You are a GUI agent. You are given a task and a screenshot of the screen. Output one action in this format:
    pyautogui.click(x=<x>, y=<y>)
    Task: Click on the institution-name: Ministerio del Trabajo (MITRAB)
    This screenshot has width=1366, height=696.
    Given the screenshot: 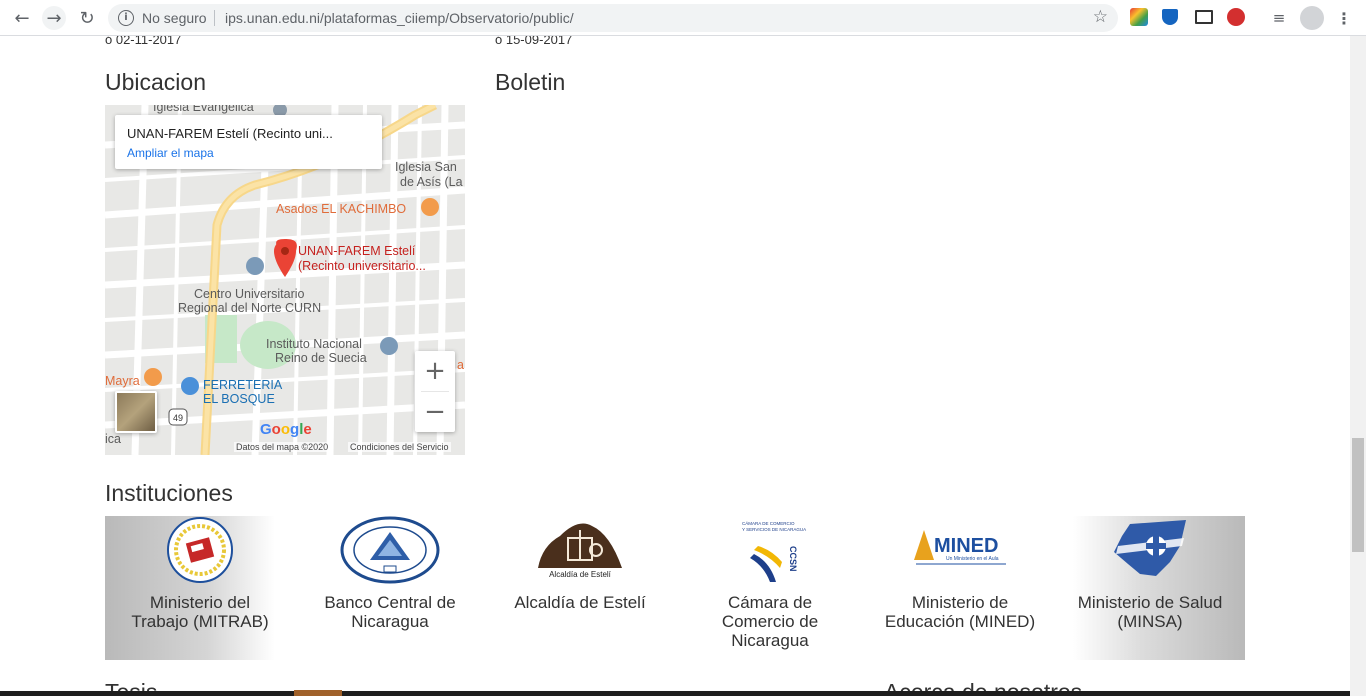 What is the action you would take?
    pyautogui.click(x=200, y=612)
    